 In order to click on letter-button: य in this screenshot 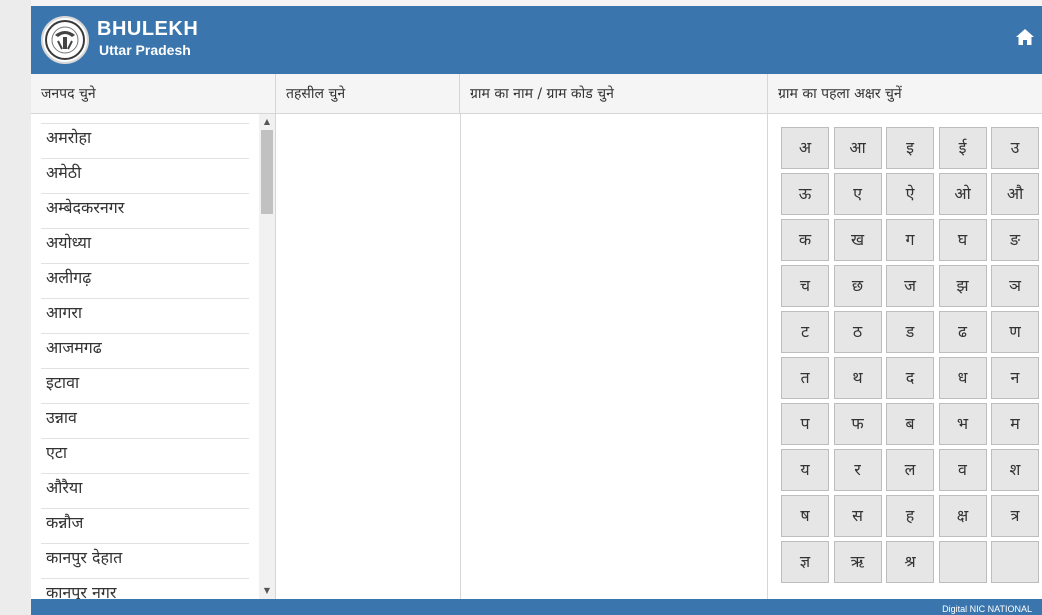, I will do `click(805, 470)`.